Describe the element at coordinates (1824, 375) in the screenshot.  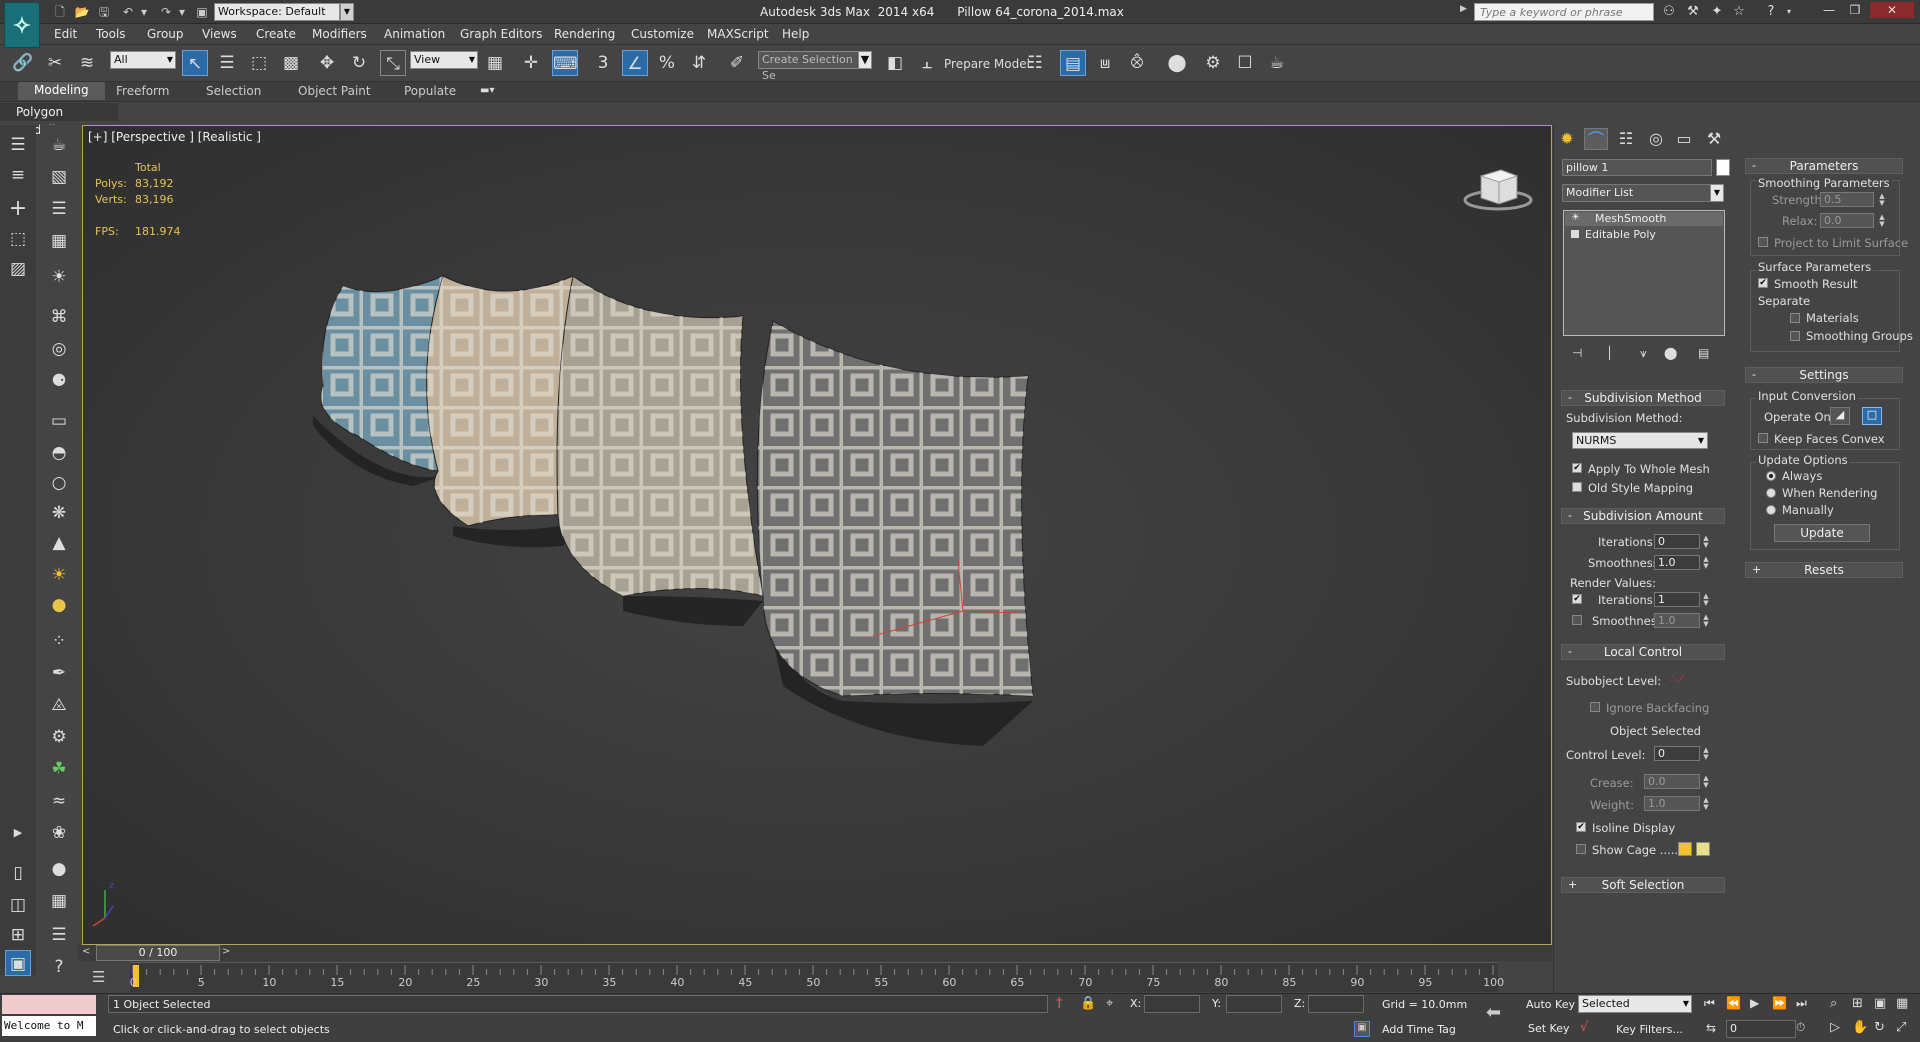
I see `rollout-settings: - Settings` at that location.